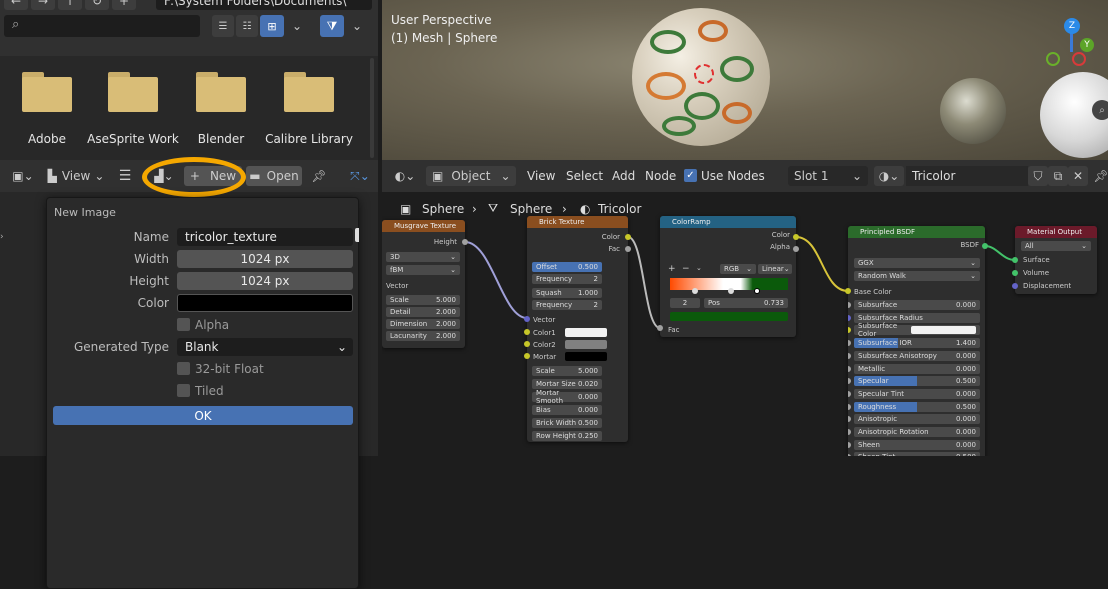 This screenshot has width=1108, height=589. What do you see at coordinates (23, 176) in the screenshot?
I see `editor-type-button: ▣⌄` at bounding box center [23, 176].